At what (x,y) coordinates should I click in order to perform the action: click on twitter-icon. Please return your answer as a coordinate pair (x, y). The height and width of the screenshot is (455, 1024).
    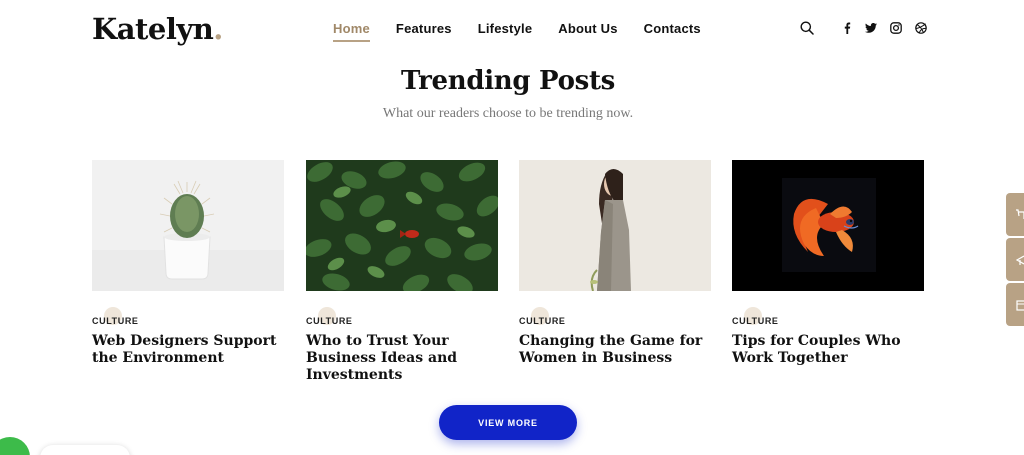
    Looking at the image, I should click on (871, 28).